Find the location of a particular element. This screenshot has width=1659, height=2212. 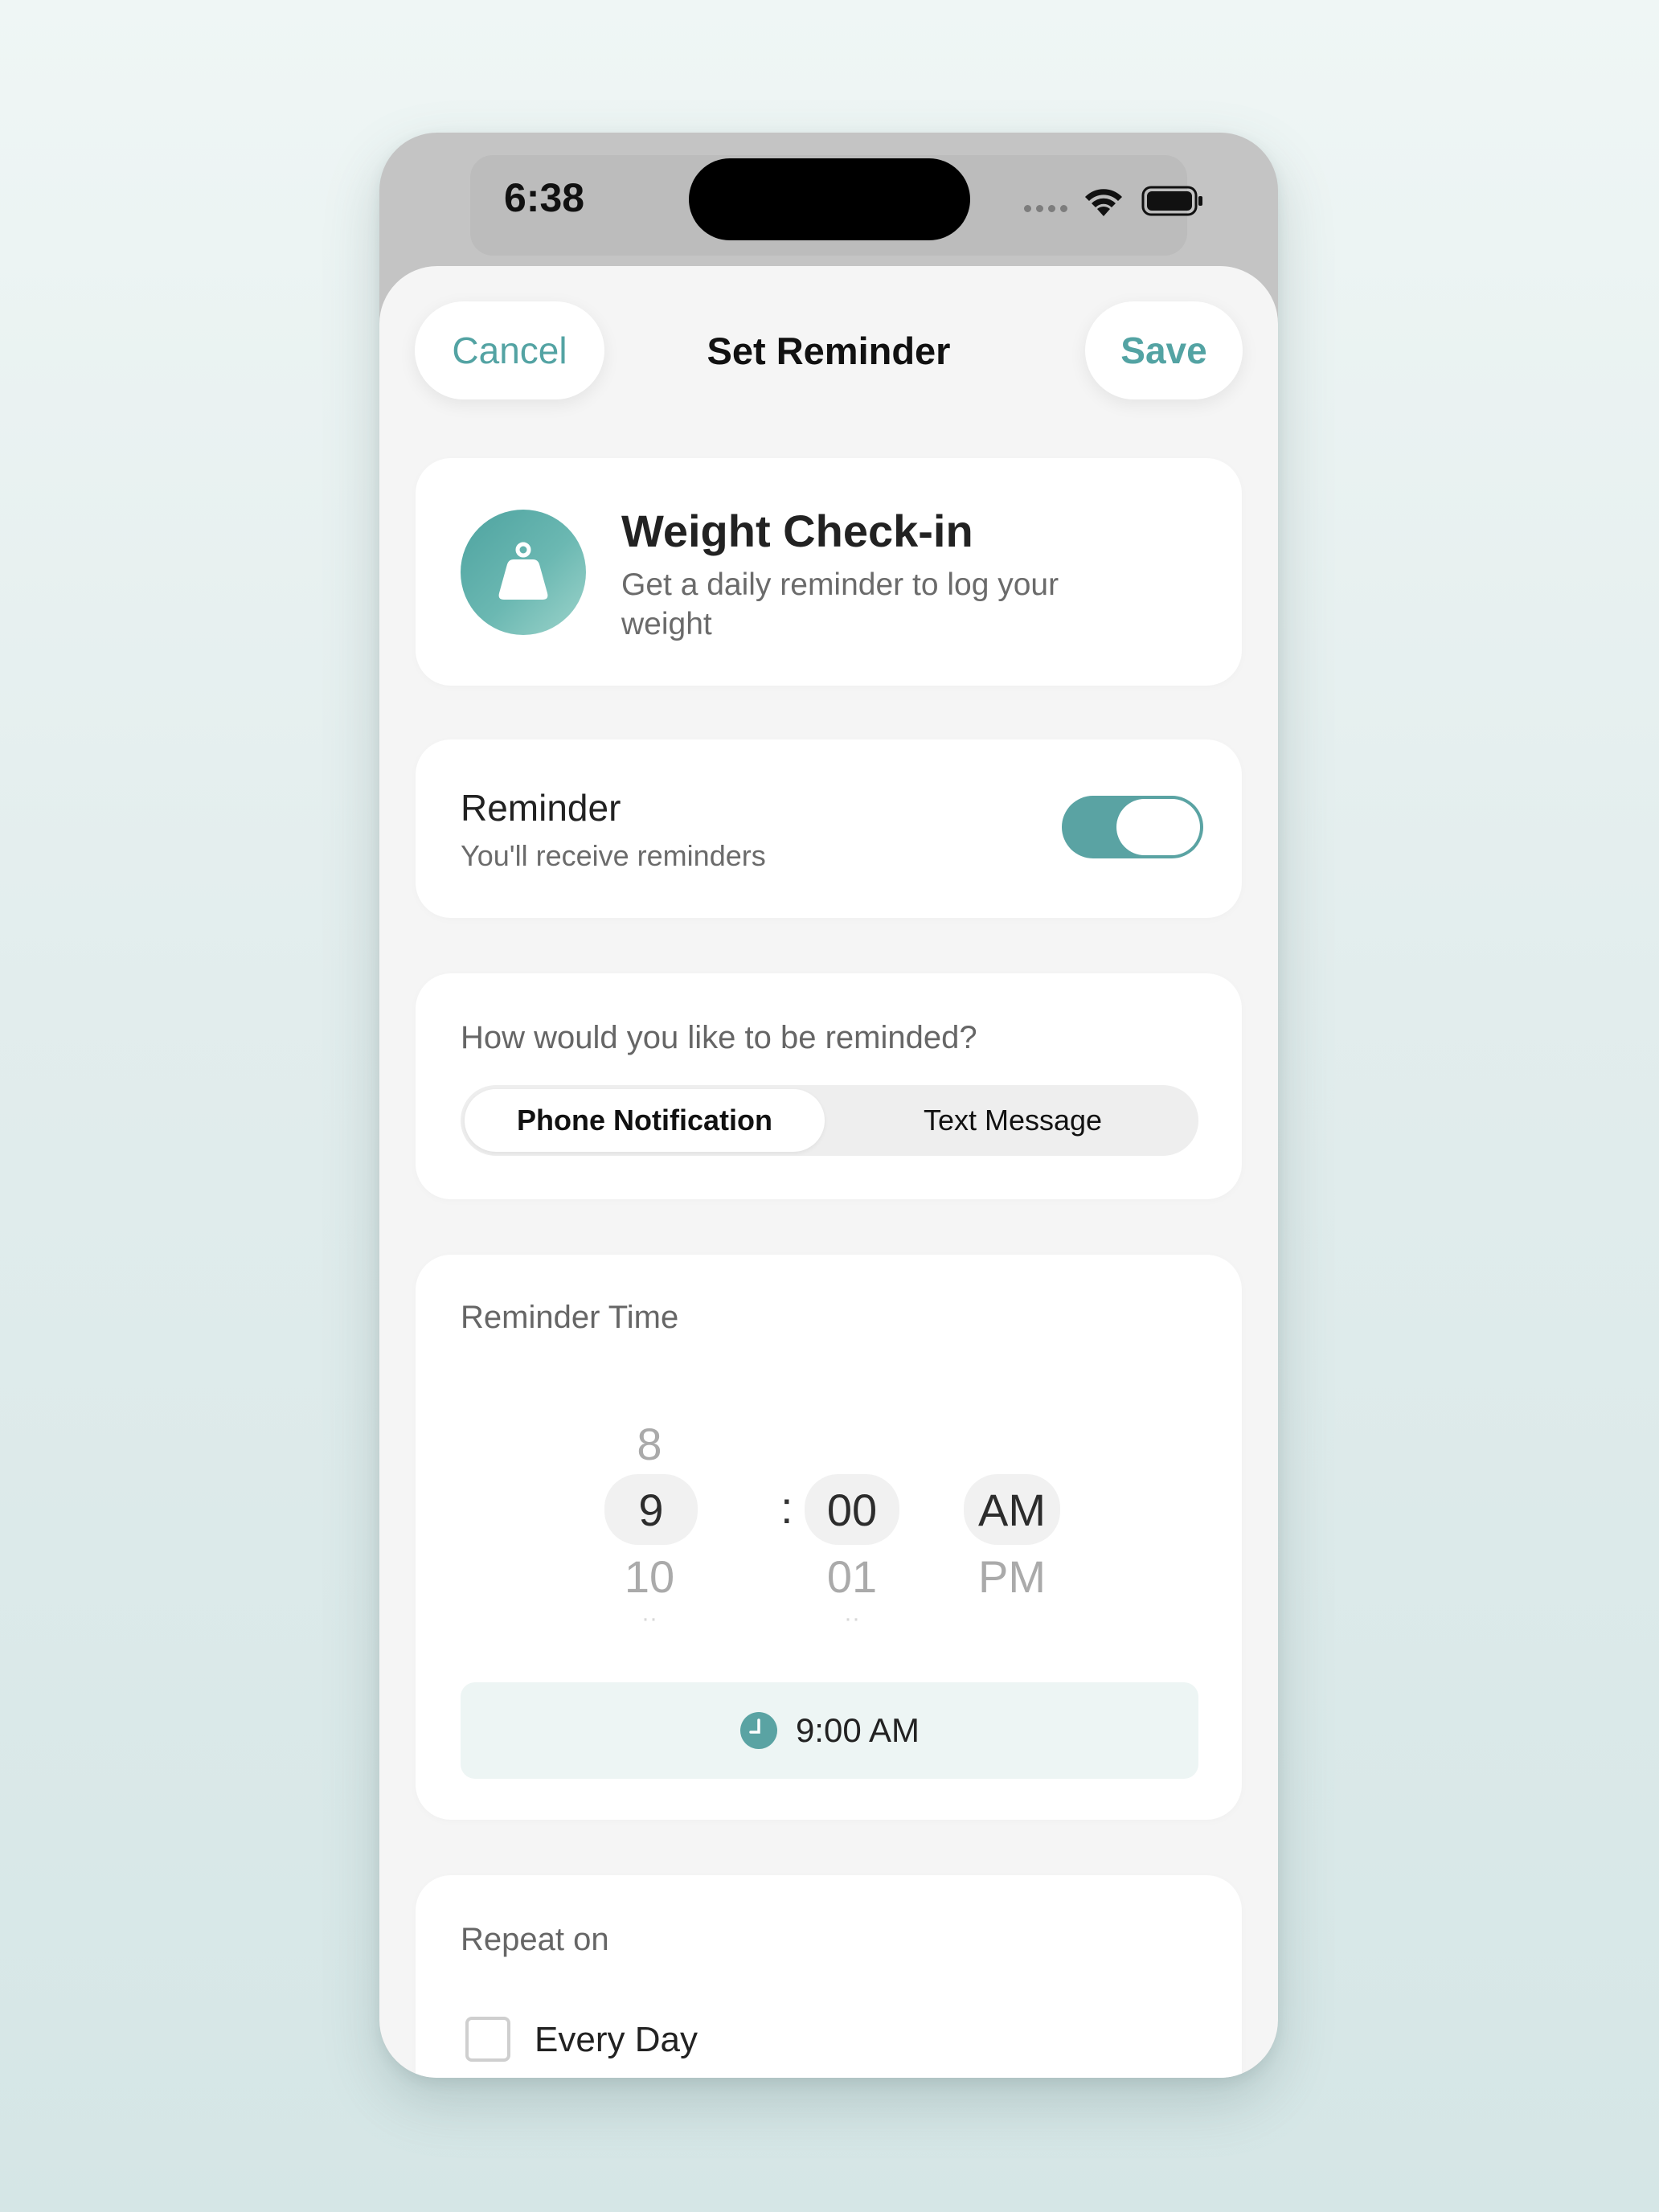

save-button: Save is located at coordinates (1164, 350).